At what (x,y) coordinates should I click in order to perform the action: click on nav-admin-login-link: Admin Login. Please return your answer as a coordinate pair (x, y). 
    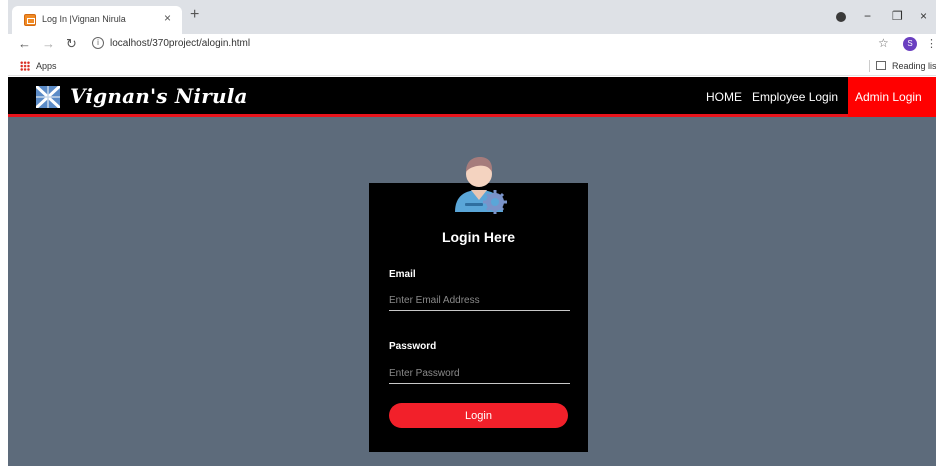
    Looking at the image, I should click on (892, 97).